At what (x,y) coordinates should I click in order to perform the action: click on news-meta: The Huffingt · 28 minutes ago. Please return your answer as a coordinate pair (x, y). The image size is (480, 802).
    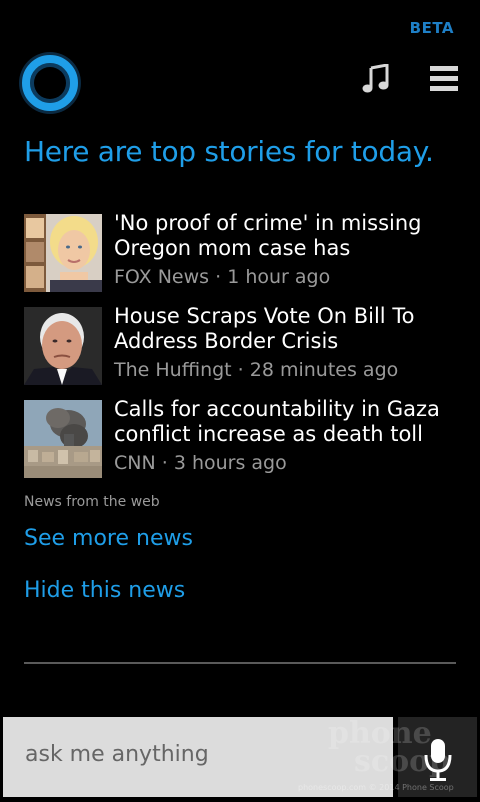
    Looking at the image, I should click on (256, 370).